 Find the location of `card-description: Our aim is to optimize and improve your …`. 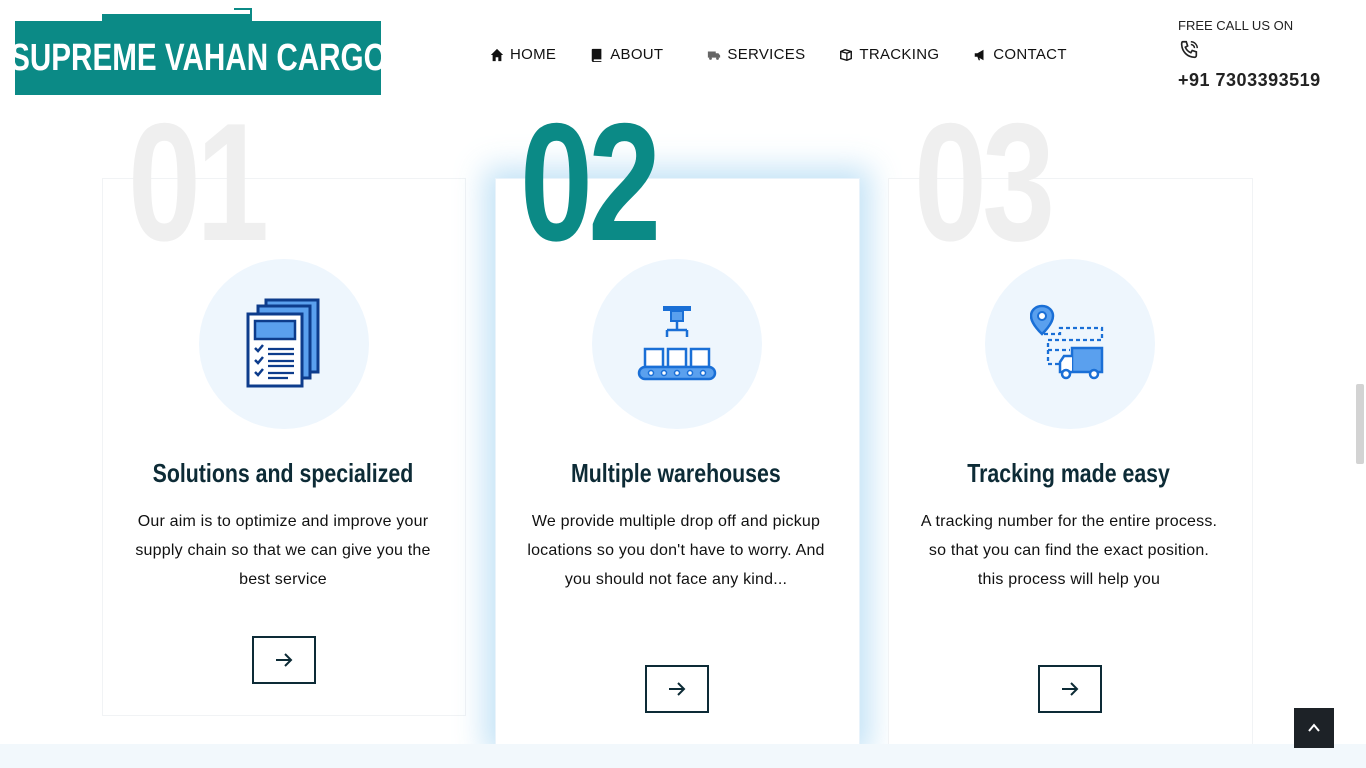

card-description: Our aim is to optimize and improve your … is located at coordinates (283, 550).